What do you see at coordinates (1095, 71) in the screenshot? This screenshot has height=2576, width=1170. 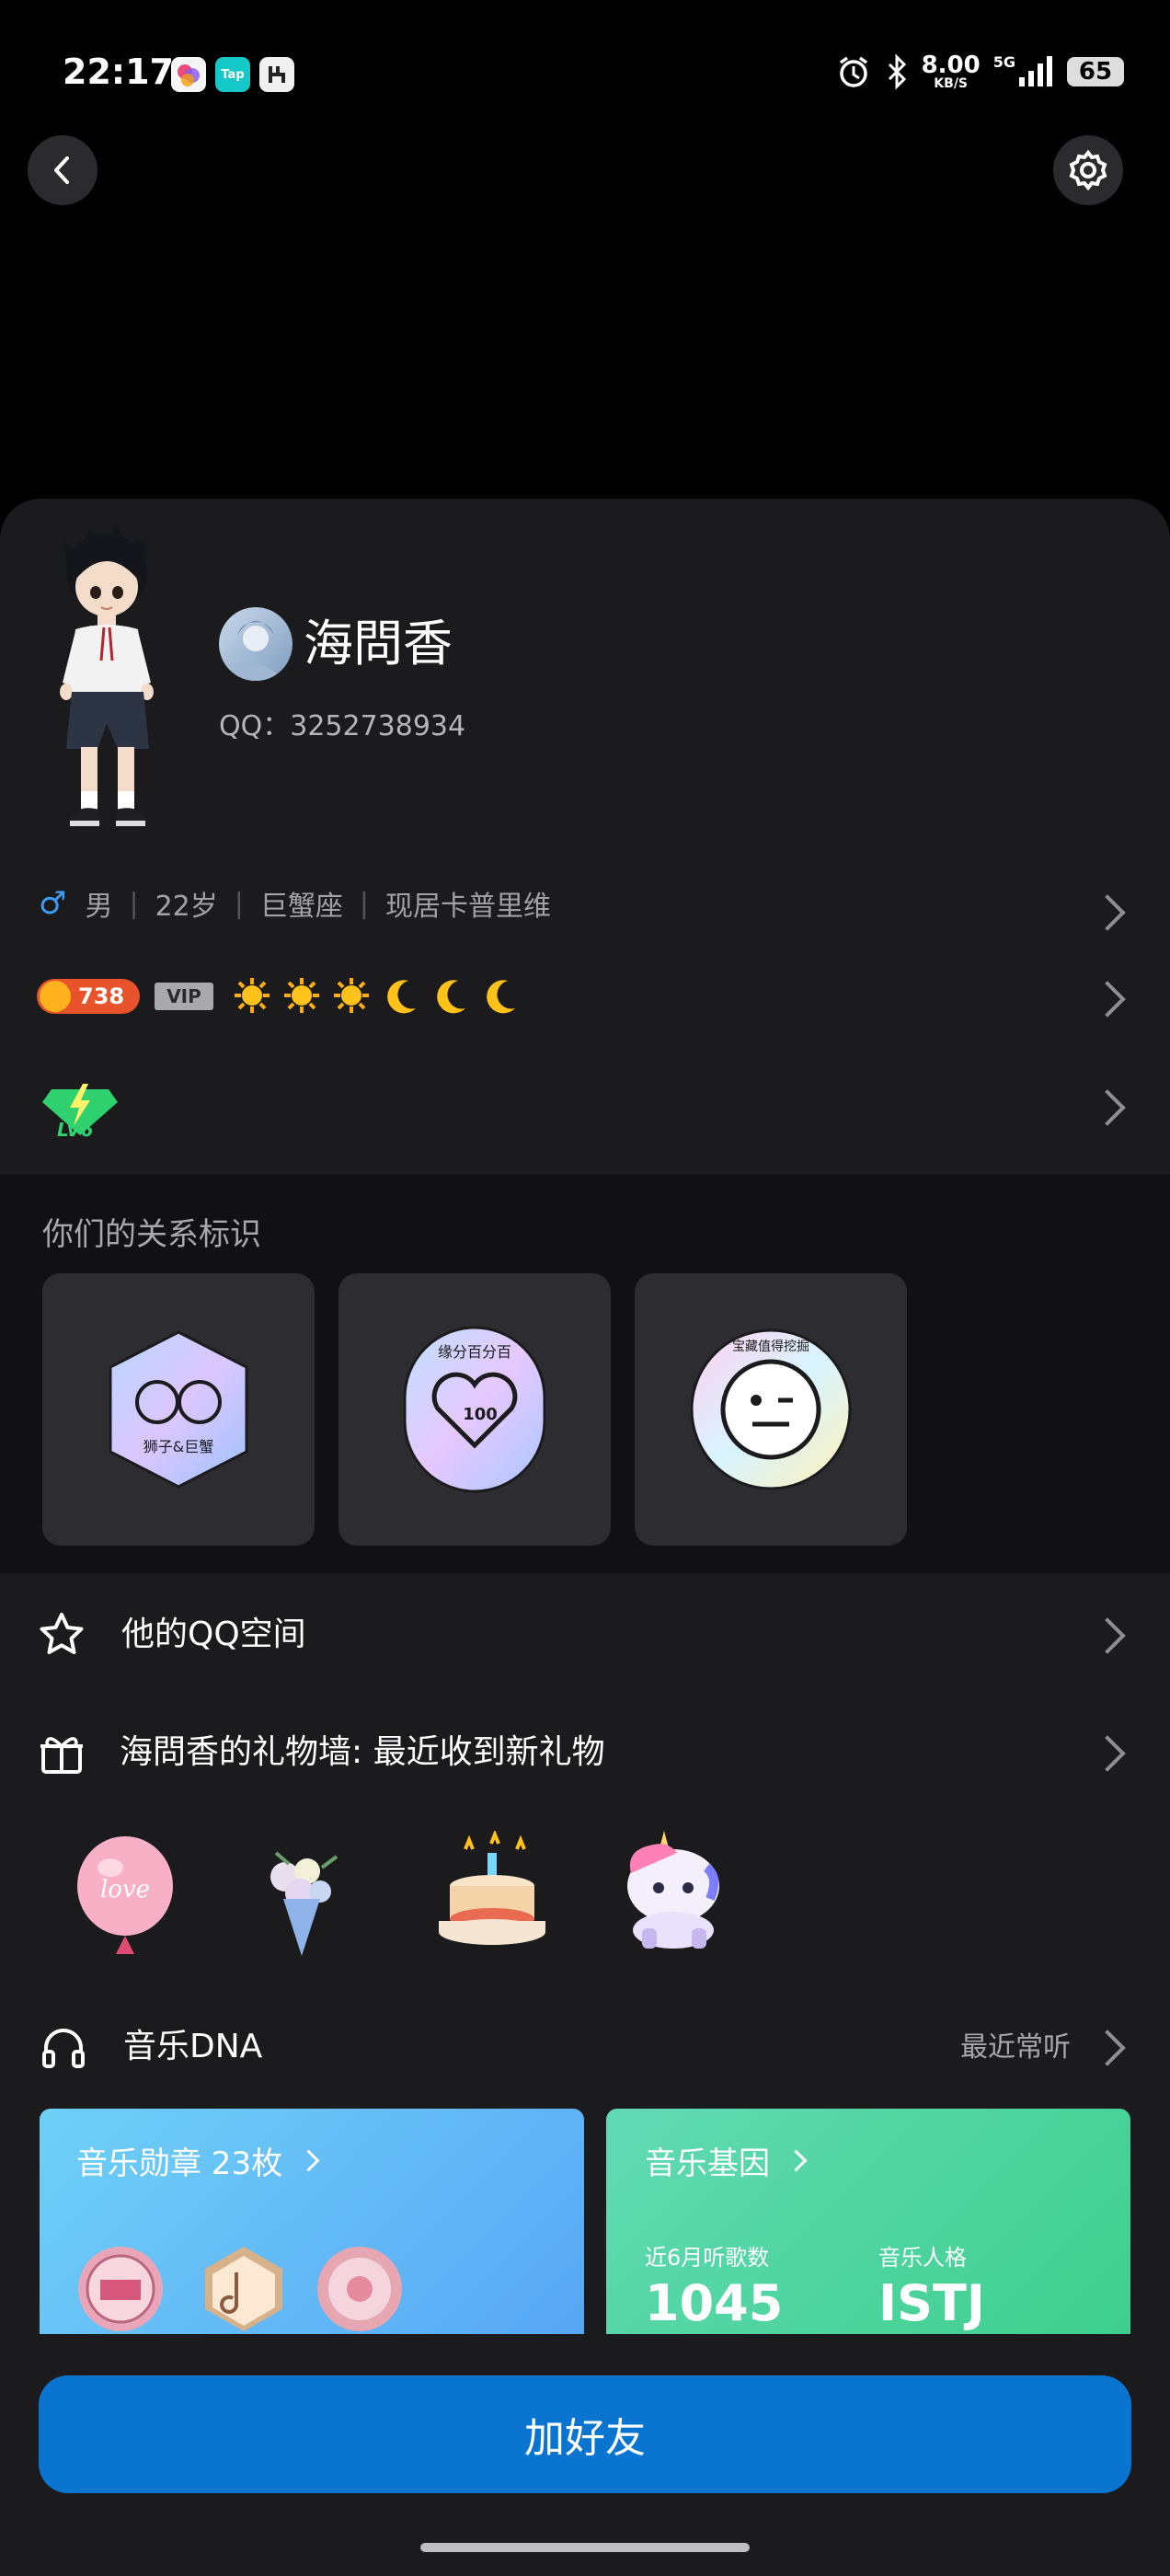 I see `battery-icon: 65` at bounding box center [1095, 71].